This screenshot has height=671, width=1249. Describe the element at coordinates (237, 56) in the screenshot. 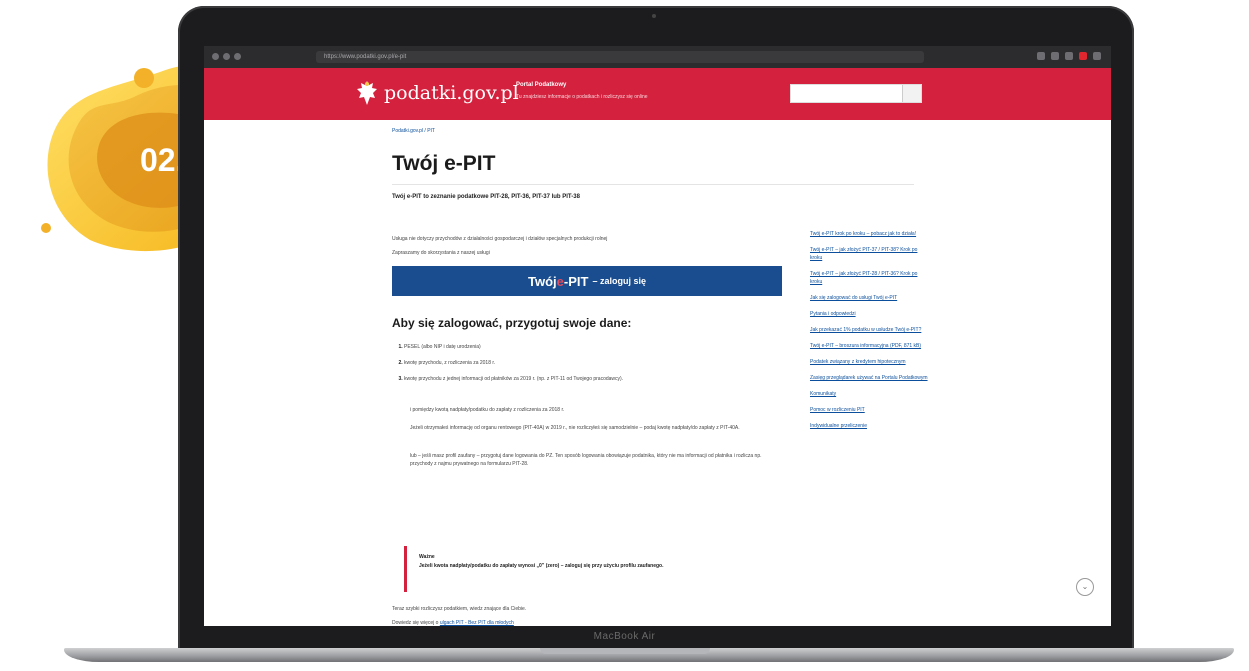

I see `maximize-window-icon` at that location.